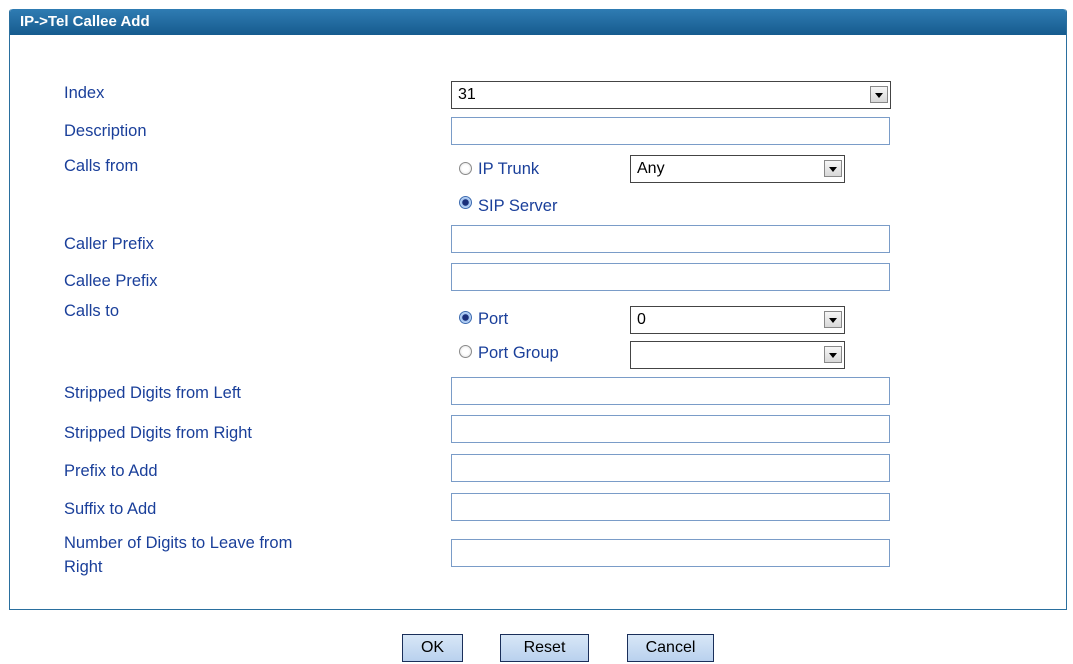  I want to click on suffix-add-input, so click(670, 507).